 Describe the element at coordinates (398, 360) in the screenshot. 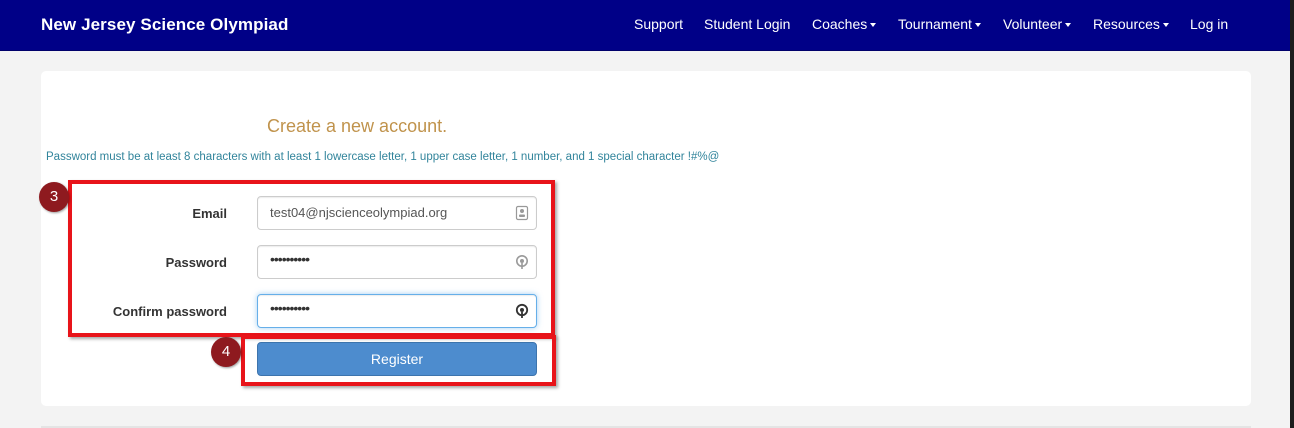

I see `highlight-box-register` at that location.